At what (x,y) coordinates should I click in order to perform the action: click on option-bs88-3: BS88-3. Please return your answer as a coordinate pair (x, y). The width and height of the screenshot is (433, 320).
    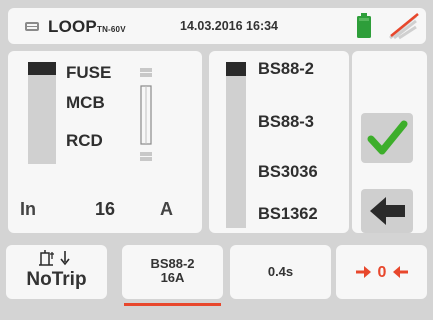
    Looking at the image, I should click on (286, 122).